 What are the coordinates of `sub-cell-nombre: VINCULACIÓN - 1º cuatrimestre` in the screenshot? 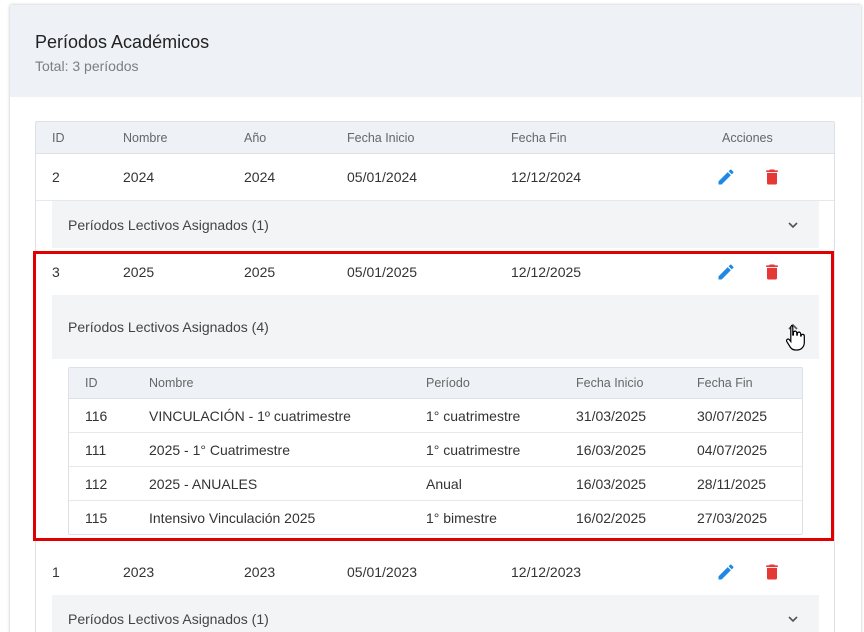 It's located at (250, 415).